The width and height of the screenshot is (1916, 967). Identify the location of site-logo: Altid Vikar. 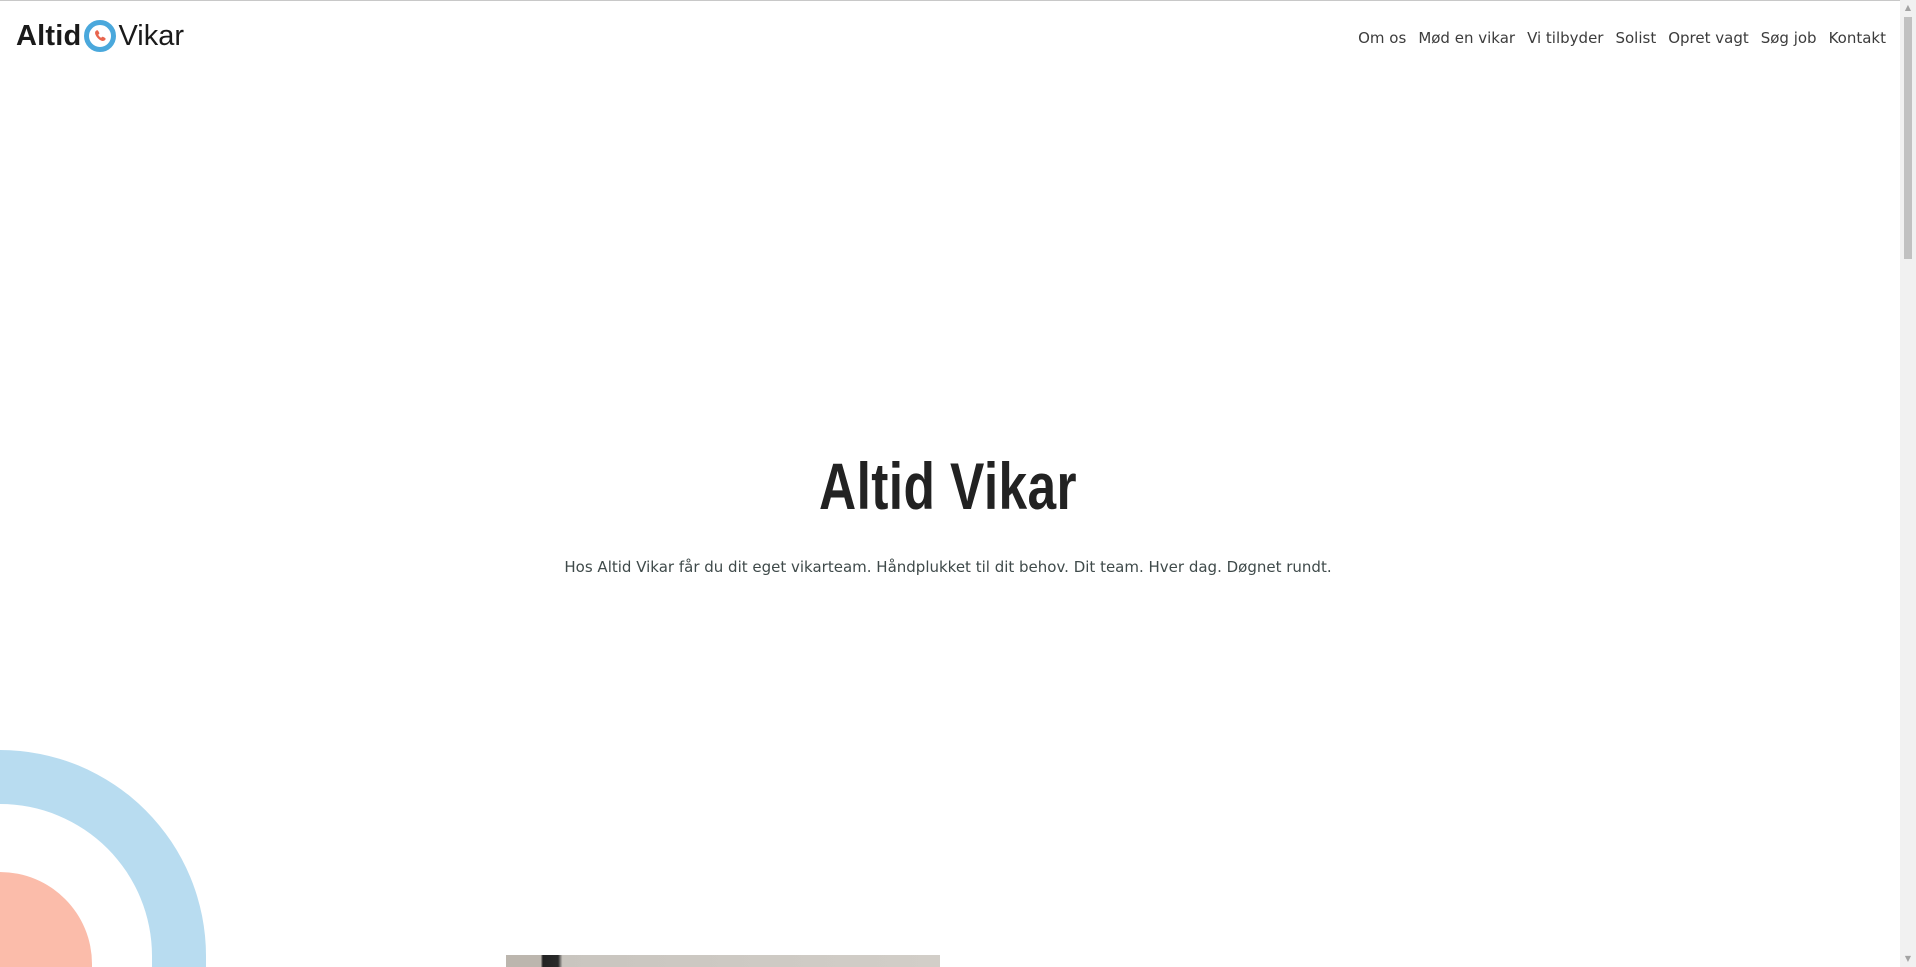
(100, 36).